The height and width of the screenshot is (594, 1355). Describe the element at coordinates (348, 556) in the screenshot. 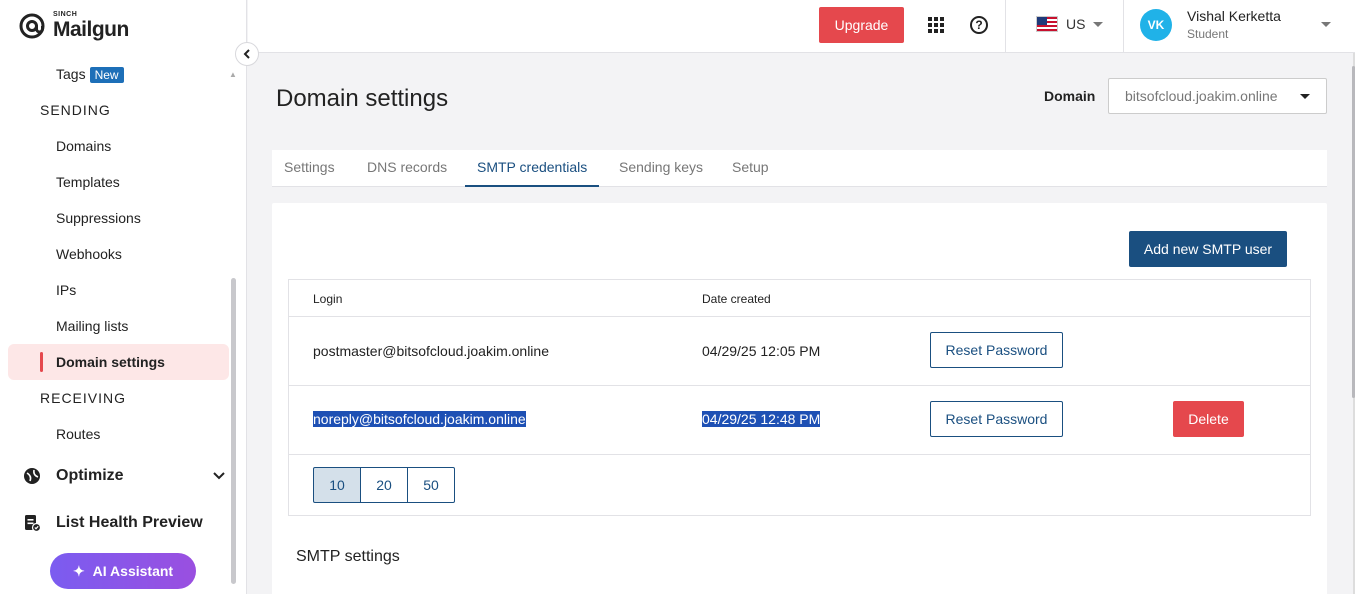

I see `smtp-settings-heading: SMTP settings` at that location.